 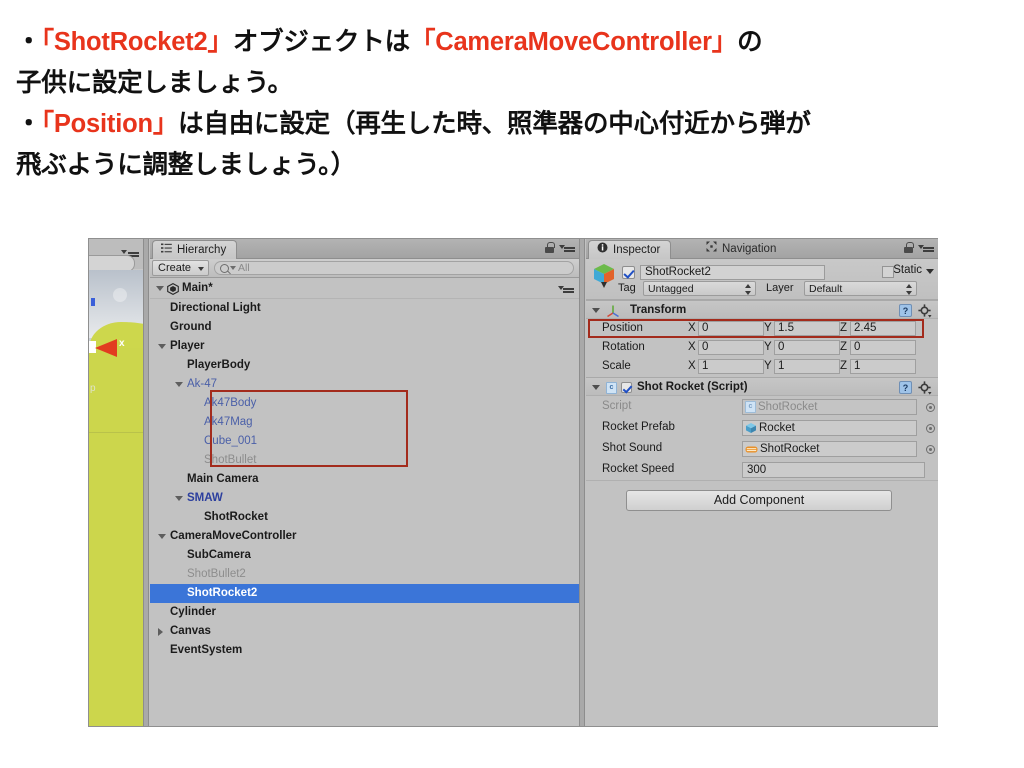 What do you see at coordinates (224, 268) in the screenshot?
I see `search-icon` at bounding box center [224, 268].